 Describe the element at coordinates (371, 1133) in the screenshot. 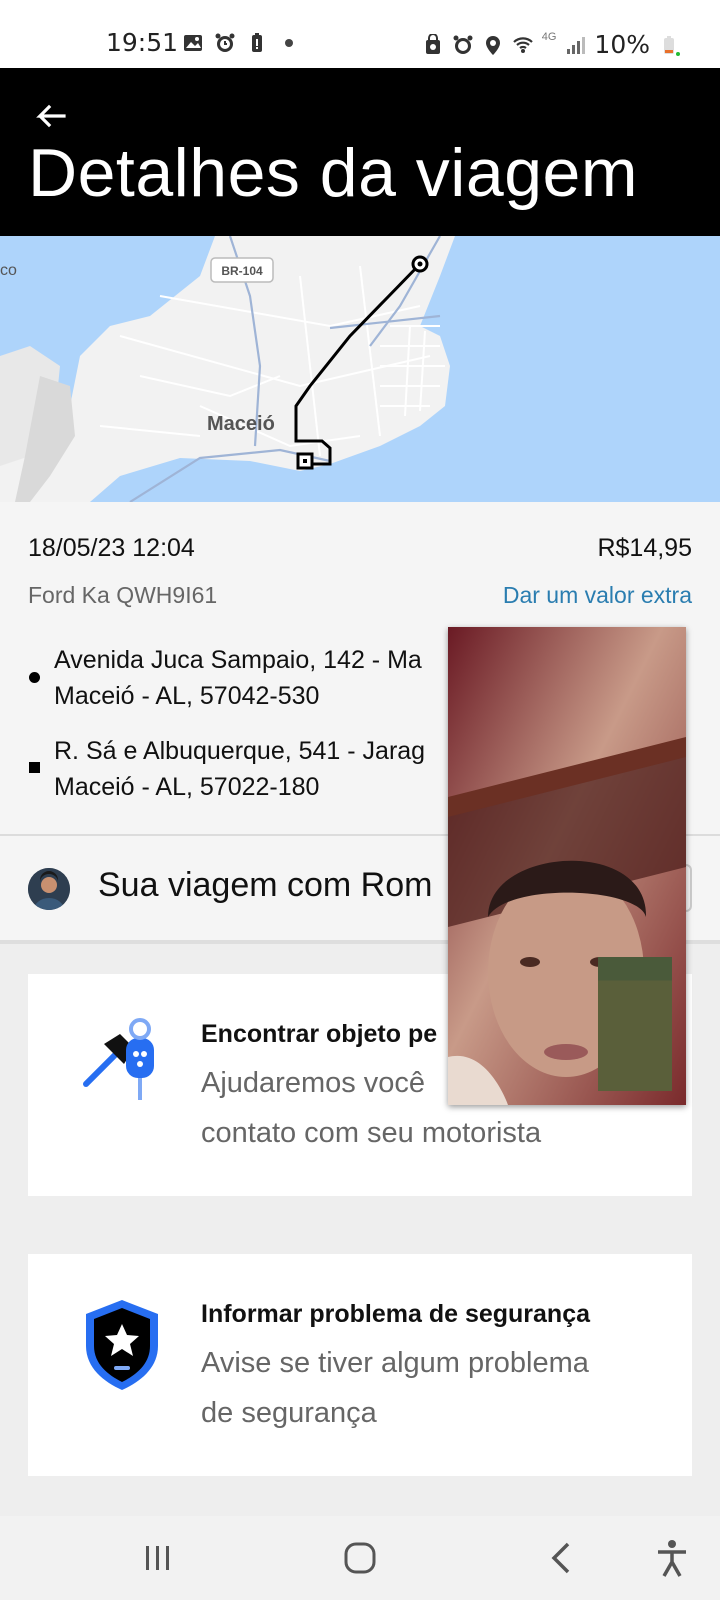

I see `card-subtitle-line-2: contato com seu motorista` at that location.